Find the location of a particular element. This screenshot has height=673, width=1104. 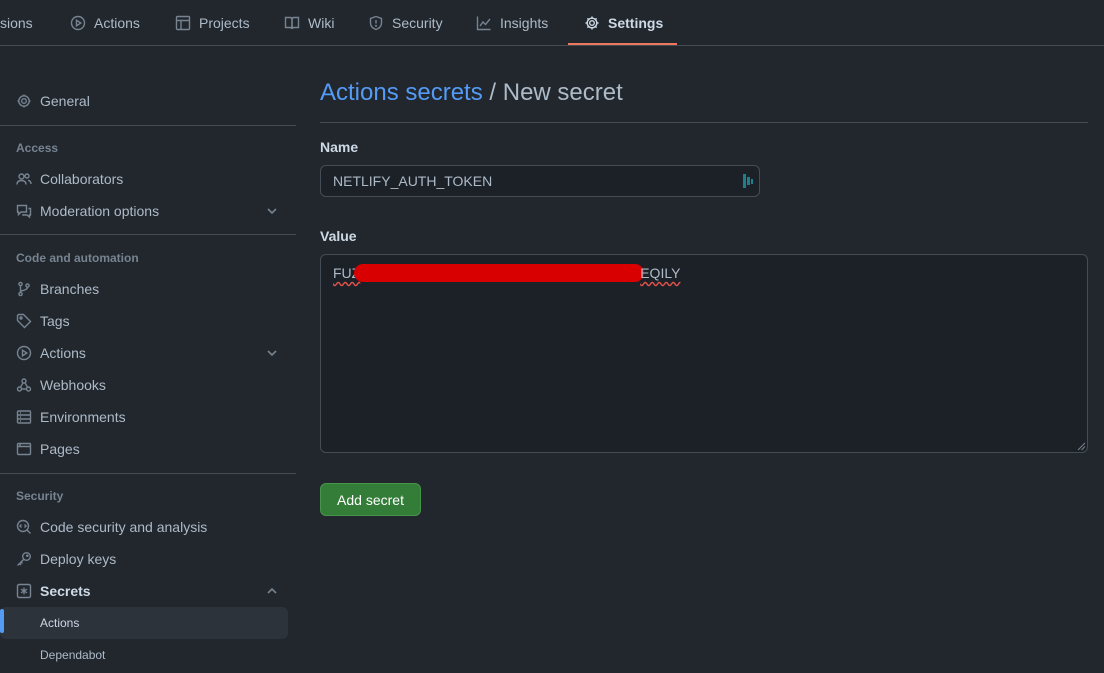

sidebar-item-code-security: Code security and analysis is located at coordinates (144, 527).